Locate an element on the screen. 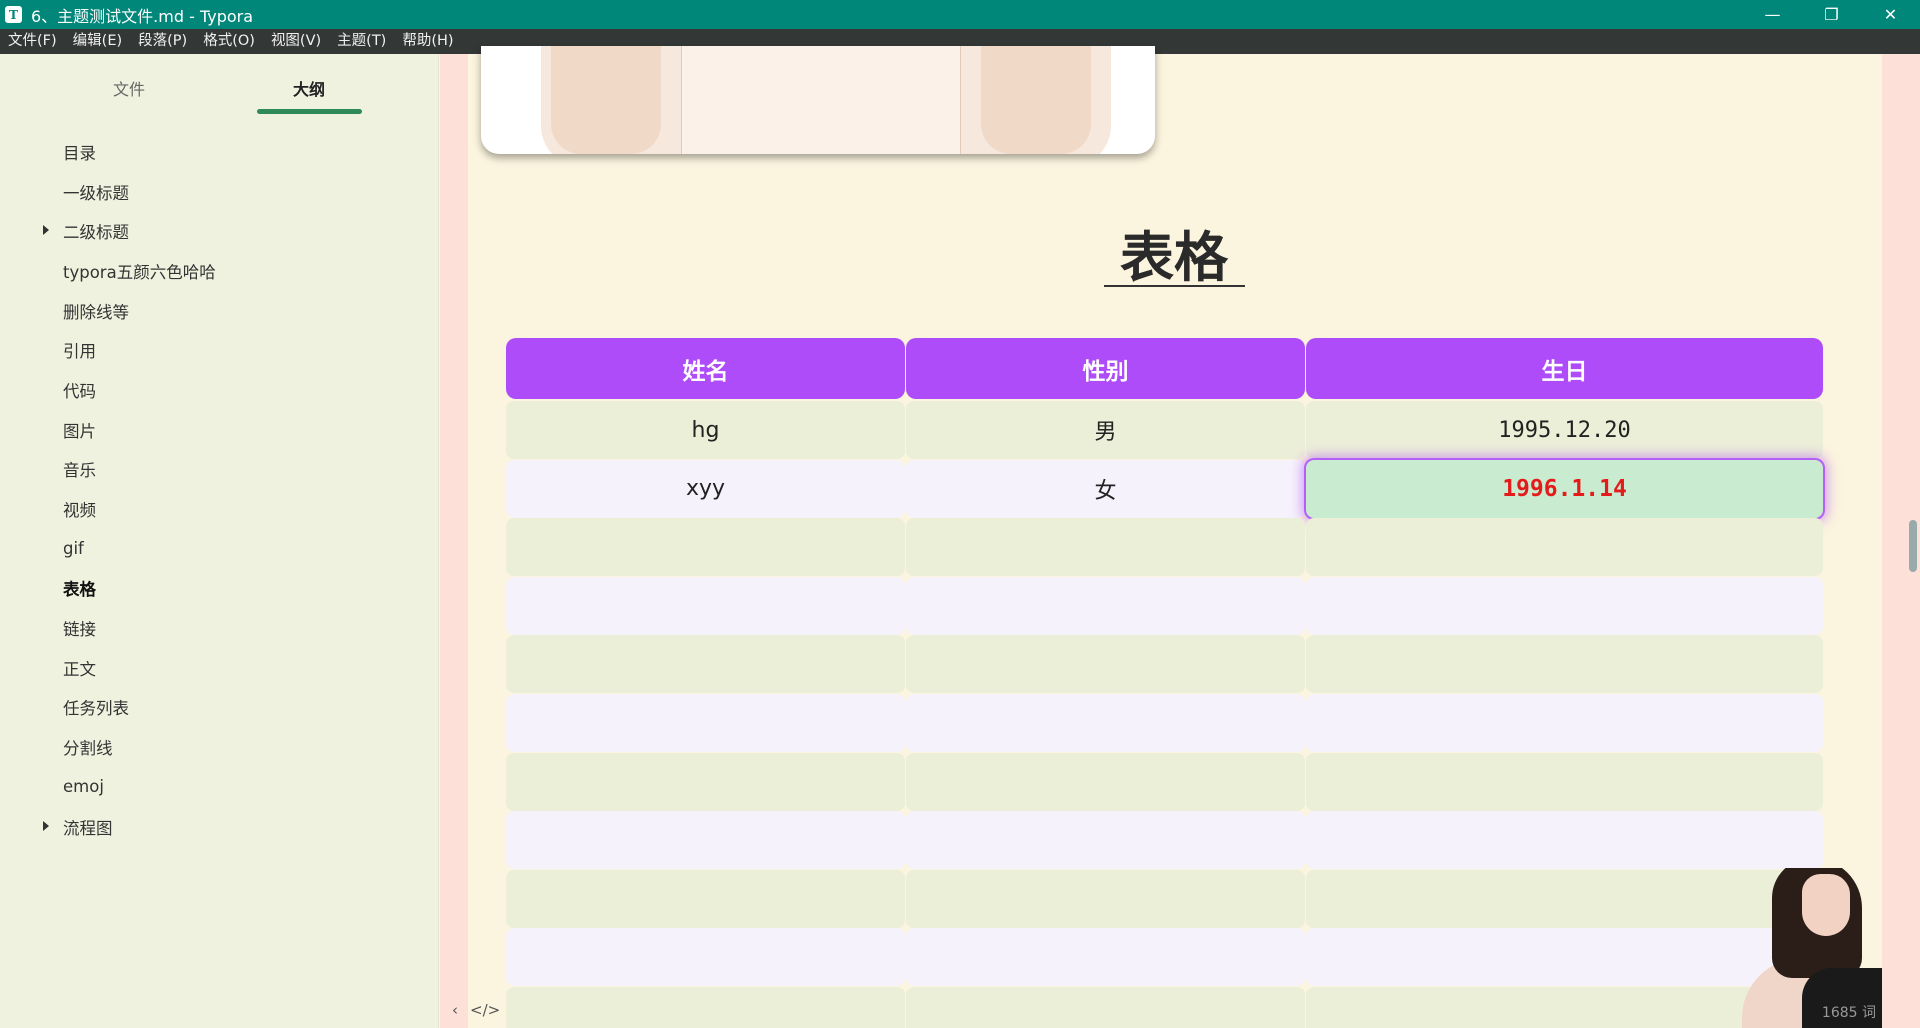 Image resolution: width=1920 pixels, height=1028 pixels. outline-item: 引用 is located at coordinates (219, 350).